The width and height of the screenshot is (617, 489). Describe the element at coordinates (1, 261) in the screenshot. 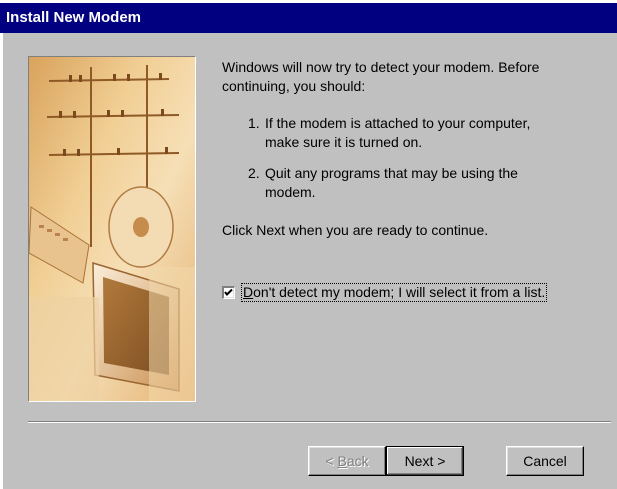

I see `window-left-edge` at that location.